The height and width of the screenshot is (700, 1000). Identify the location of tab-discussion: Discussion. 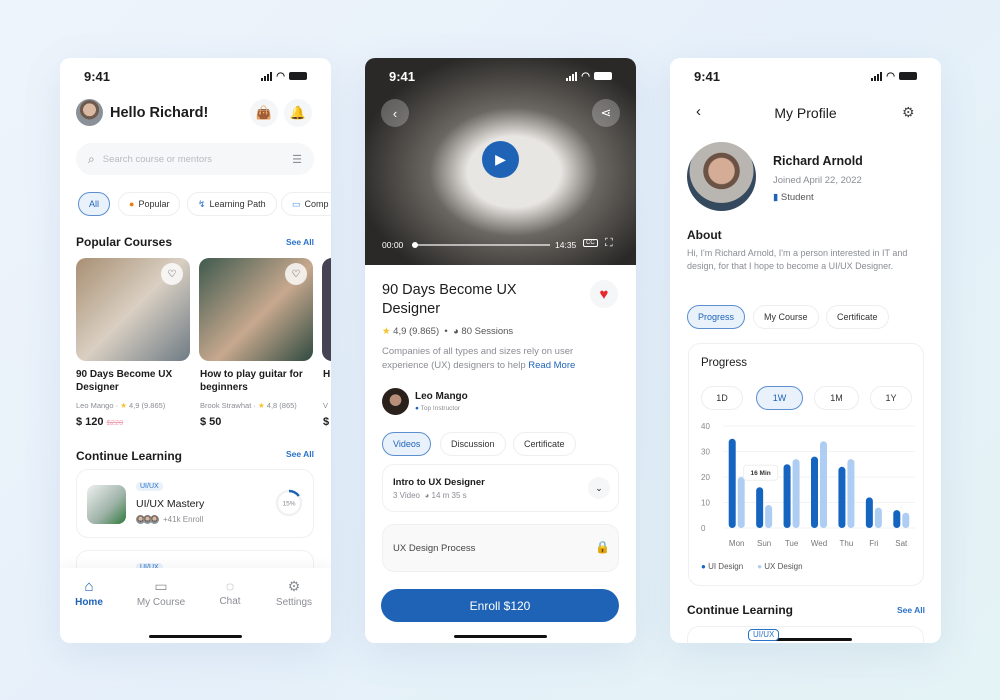
(473, 444).